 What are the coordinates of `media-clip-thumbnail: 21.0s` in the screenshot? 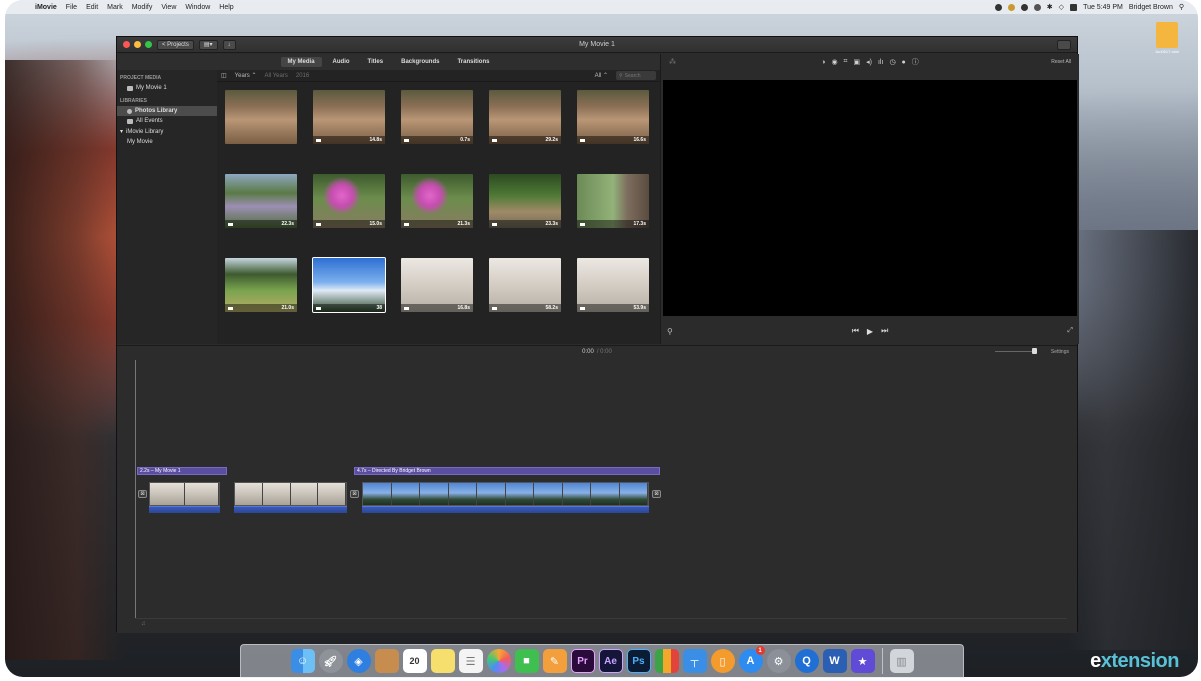 It's located at (261, 285).